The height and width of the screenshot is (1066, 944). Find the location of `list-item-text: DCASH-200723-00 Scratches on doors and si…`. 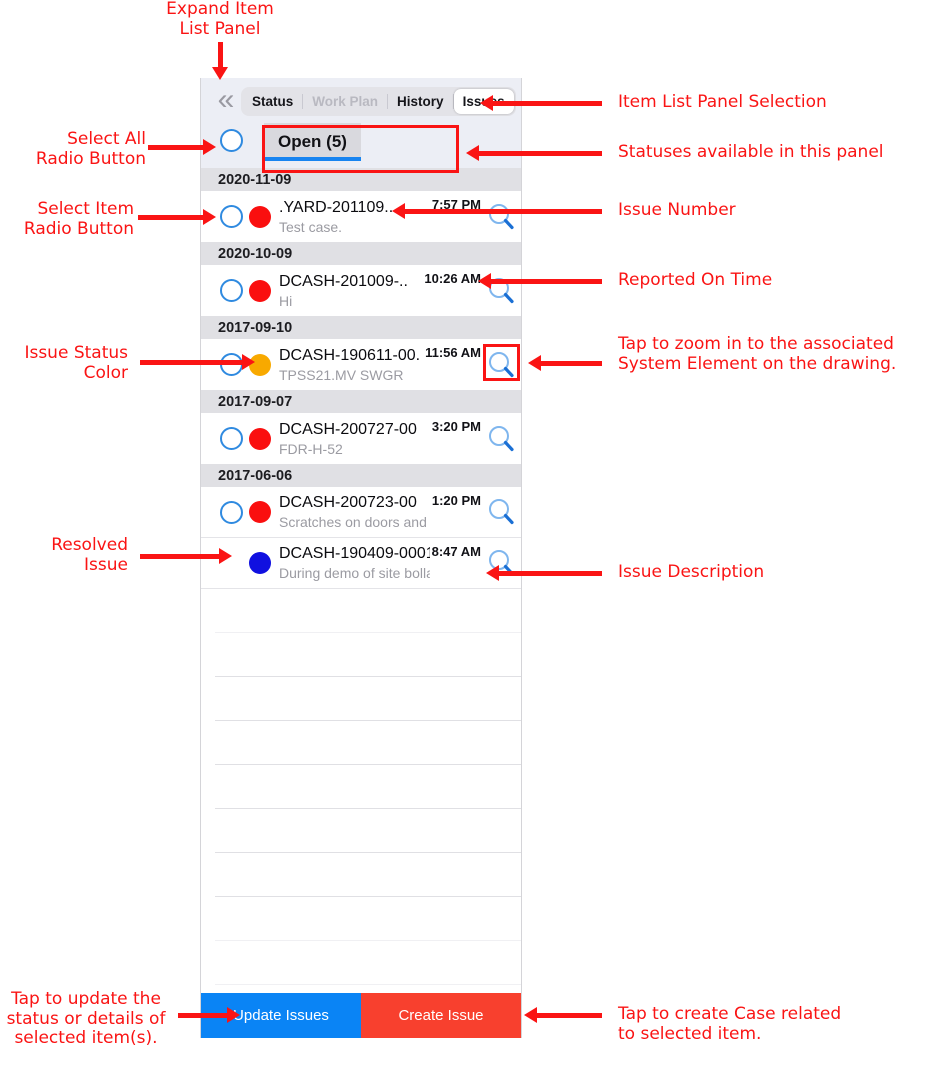

list-item-text: DCASH-200723-00 Scratches on doors and si… is located at coordinates (355, 512).